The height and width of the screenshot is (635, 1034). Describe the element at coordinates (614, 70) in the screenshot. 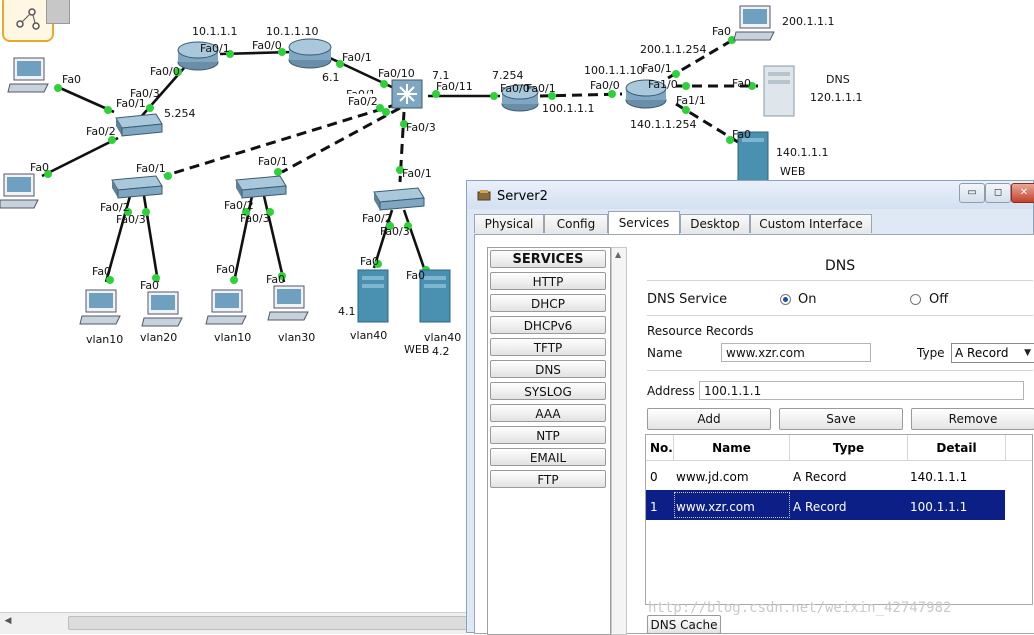

I see `rb-ip-label: 100.1.1.10` at that location.